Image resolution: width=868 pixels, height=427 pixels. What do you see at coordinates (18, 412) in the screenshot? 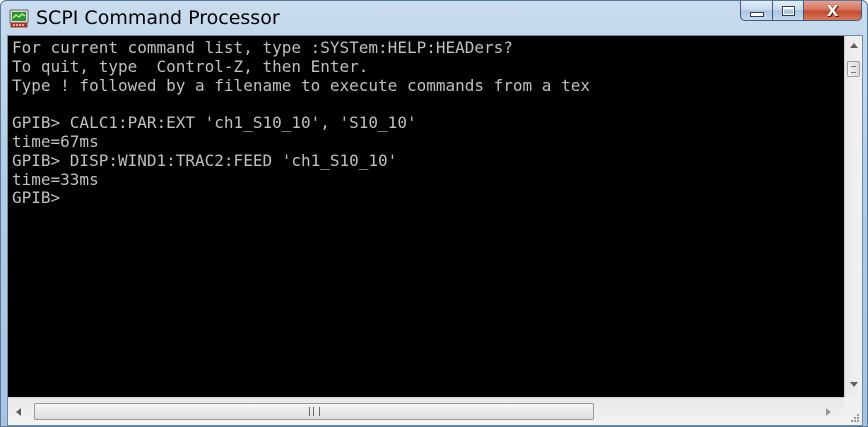
I see `scroll-left-arrow-icon` at bounding box center [18, 412].